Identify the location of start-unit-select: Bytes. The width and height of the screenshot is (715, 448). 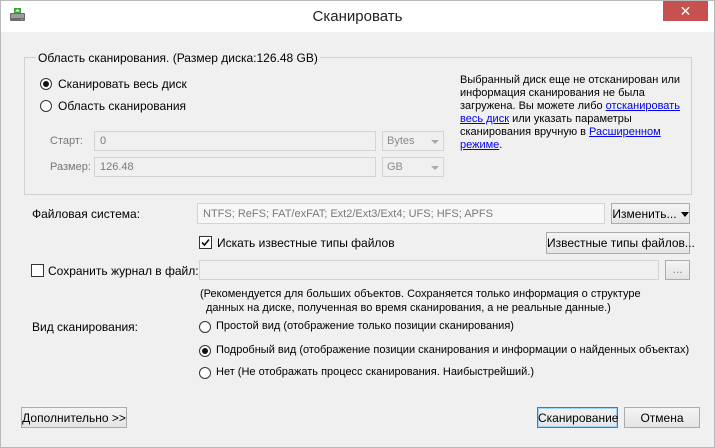
(413, 141).